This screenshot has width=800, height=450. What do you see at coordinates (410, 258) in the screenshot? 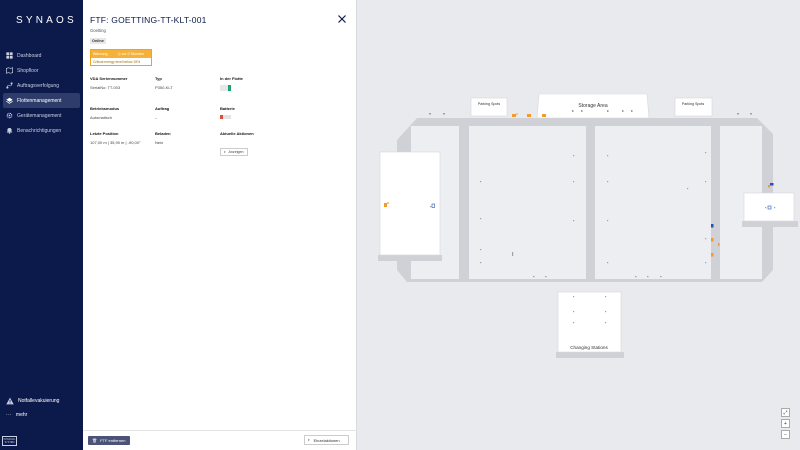
I see `left-station-shadow` at bounding box center [410, 258].